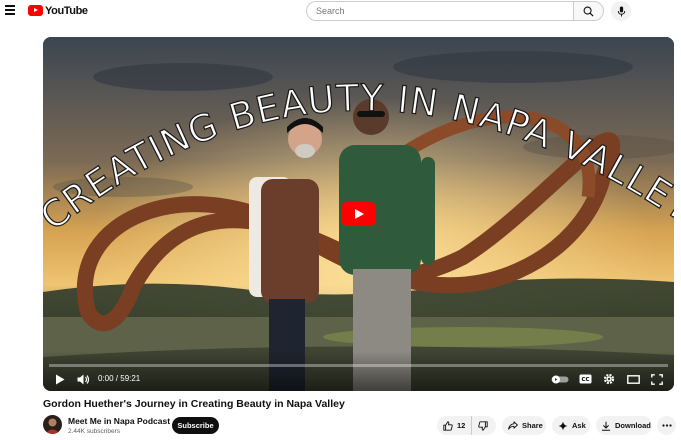  I want to click on mute-button, so click(83, 379).